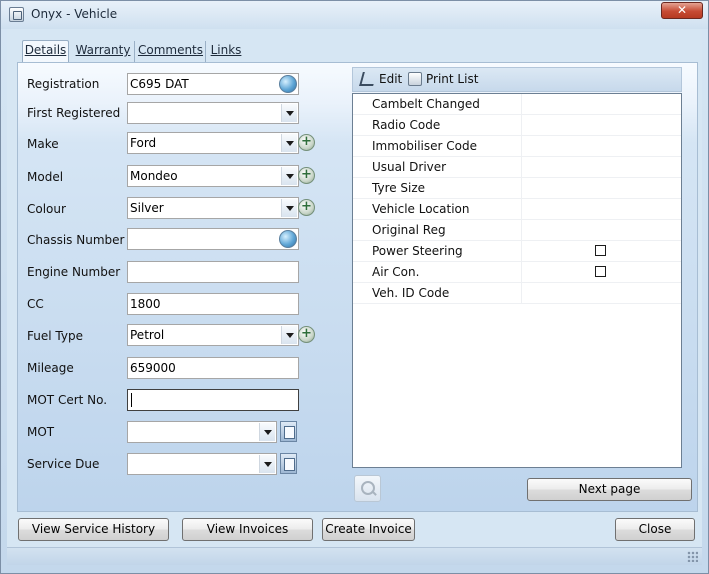 This screenshot has height=574, width=709. I want to click on grid-row: Cambelt Changed, so click(517, 104).